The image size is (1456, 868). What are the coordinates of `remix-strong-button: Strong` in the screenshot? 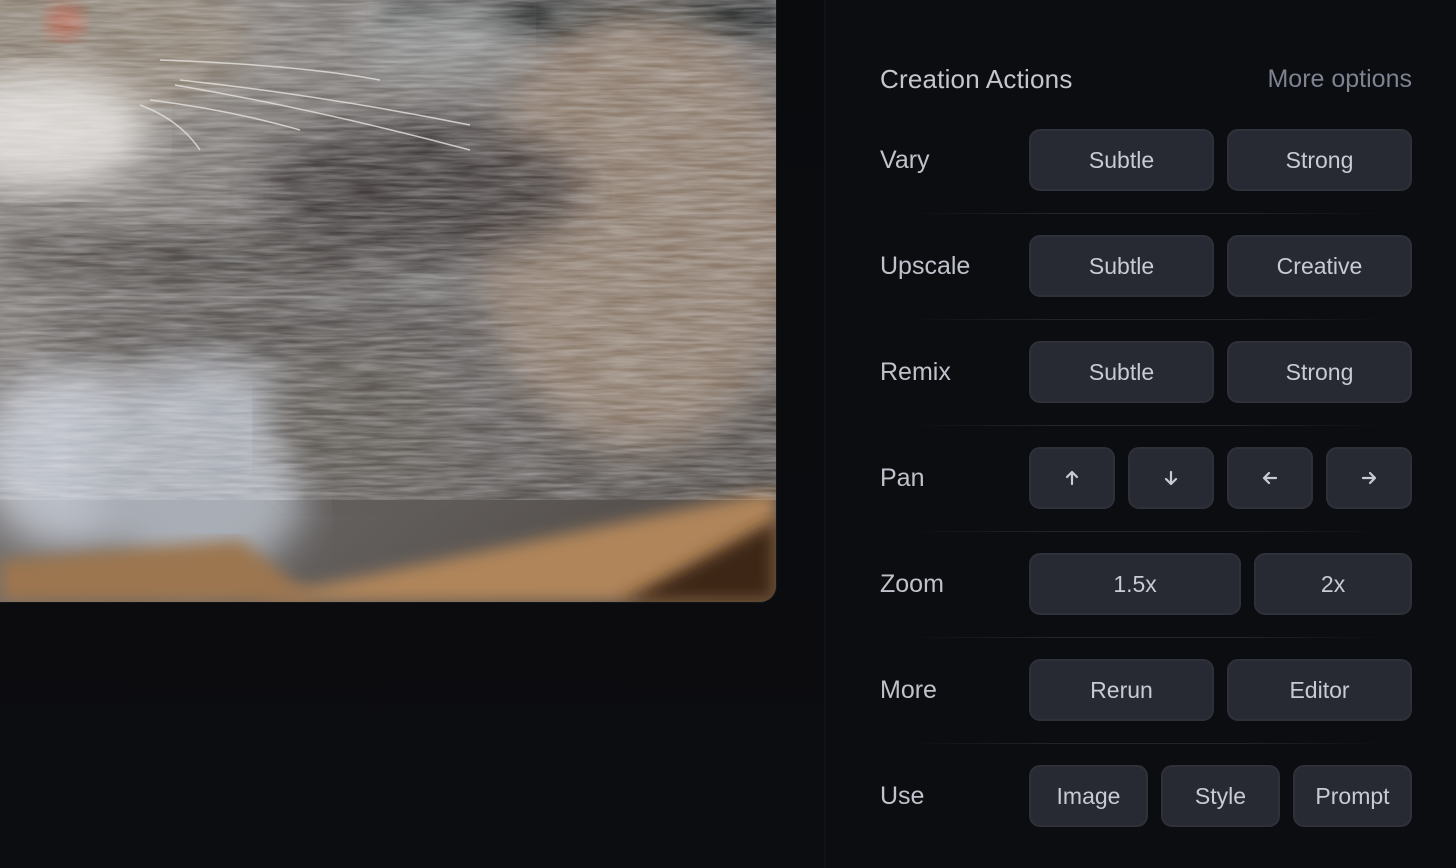 It's located at (1319, 372).